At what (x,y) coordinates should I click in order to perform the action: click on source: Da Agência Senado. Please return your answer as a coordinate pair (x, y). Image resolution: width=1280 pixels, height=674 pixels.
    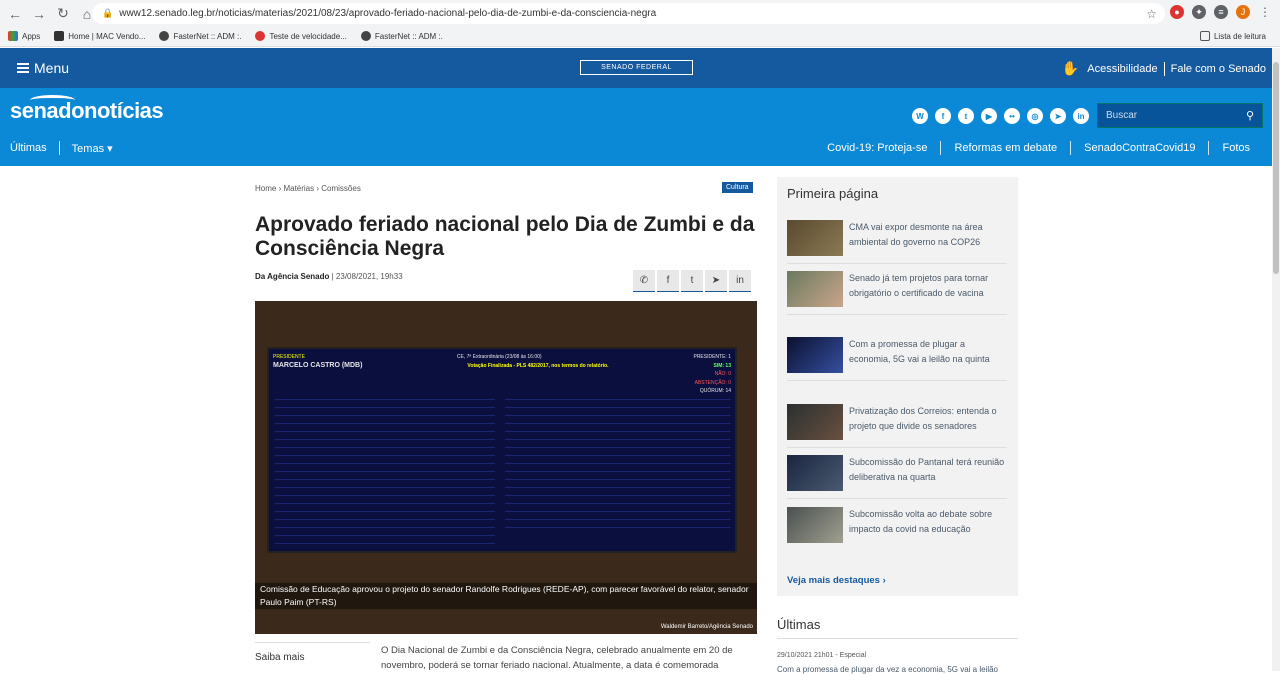
    Looking at the image, I should click on (292, 276).